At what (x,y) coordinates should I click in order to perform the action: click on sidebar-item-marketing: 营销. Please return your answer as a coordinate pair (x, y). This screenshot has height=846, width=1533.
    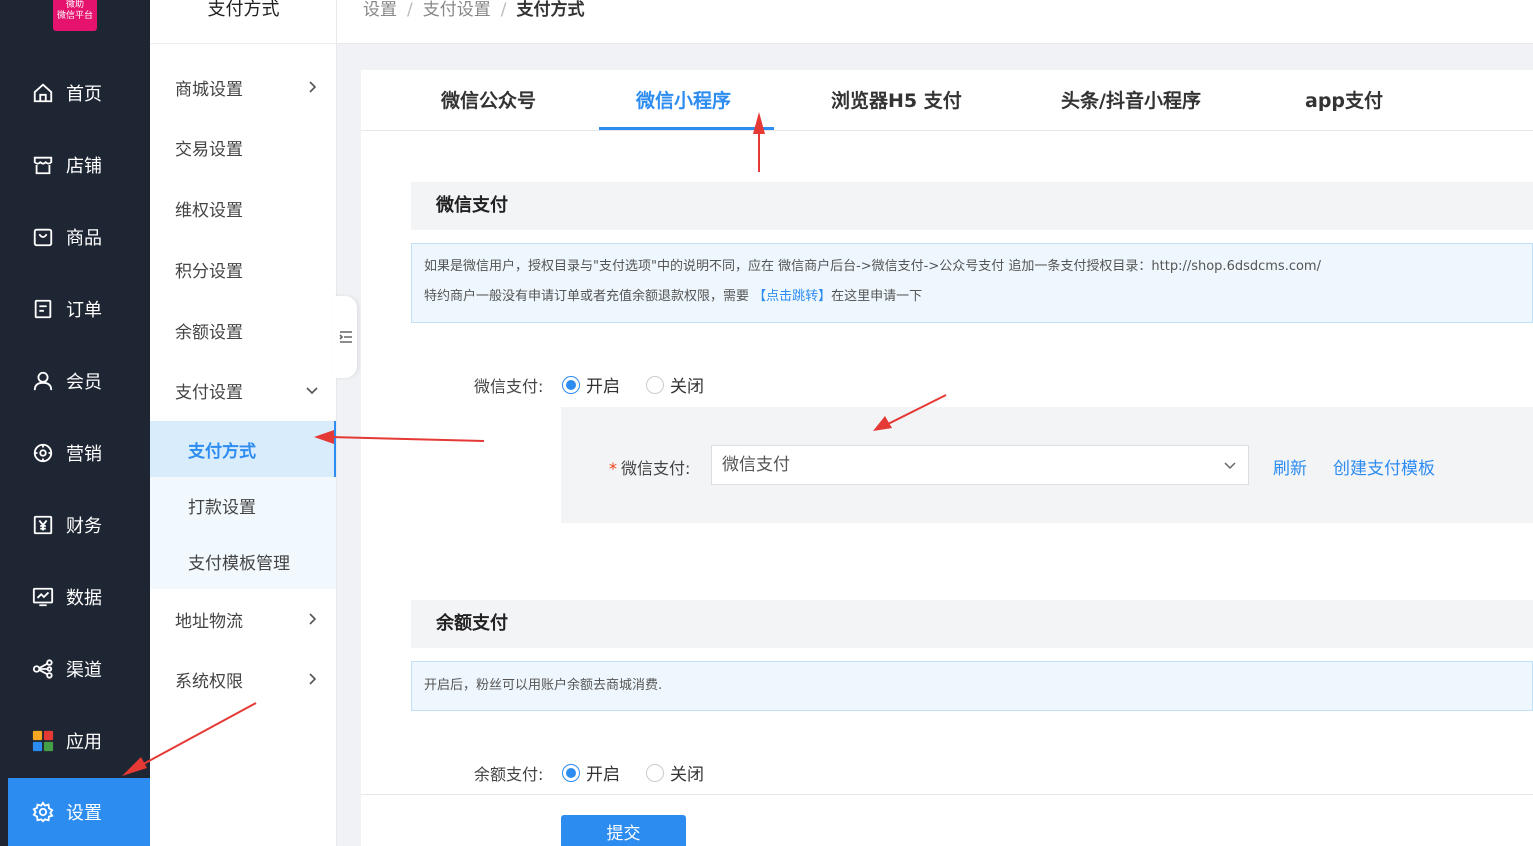
    Looking at the image, I should click on (75, 453).